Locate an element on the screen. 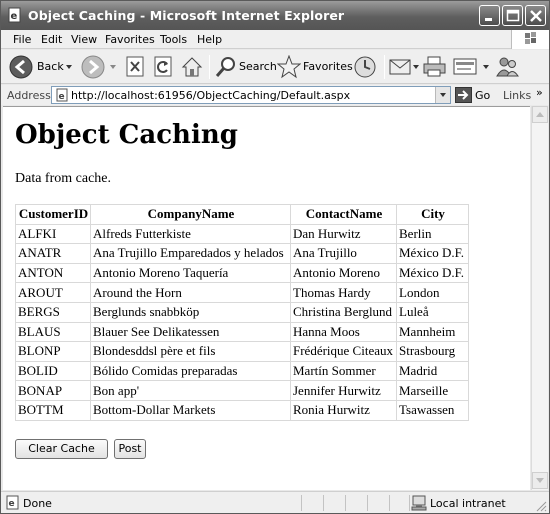 The image size is (550, 514). scroll-down-button is located at coordinates (540, 480).